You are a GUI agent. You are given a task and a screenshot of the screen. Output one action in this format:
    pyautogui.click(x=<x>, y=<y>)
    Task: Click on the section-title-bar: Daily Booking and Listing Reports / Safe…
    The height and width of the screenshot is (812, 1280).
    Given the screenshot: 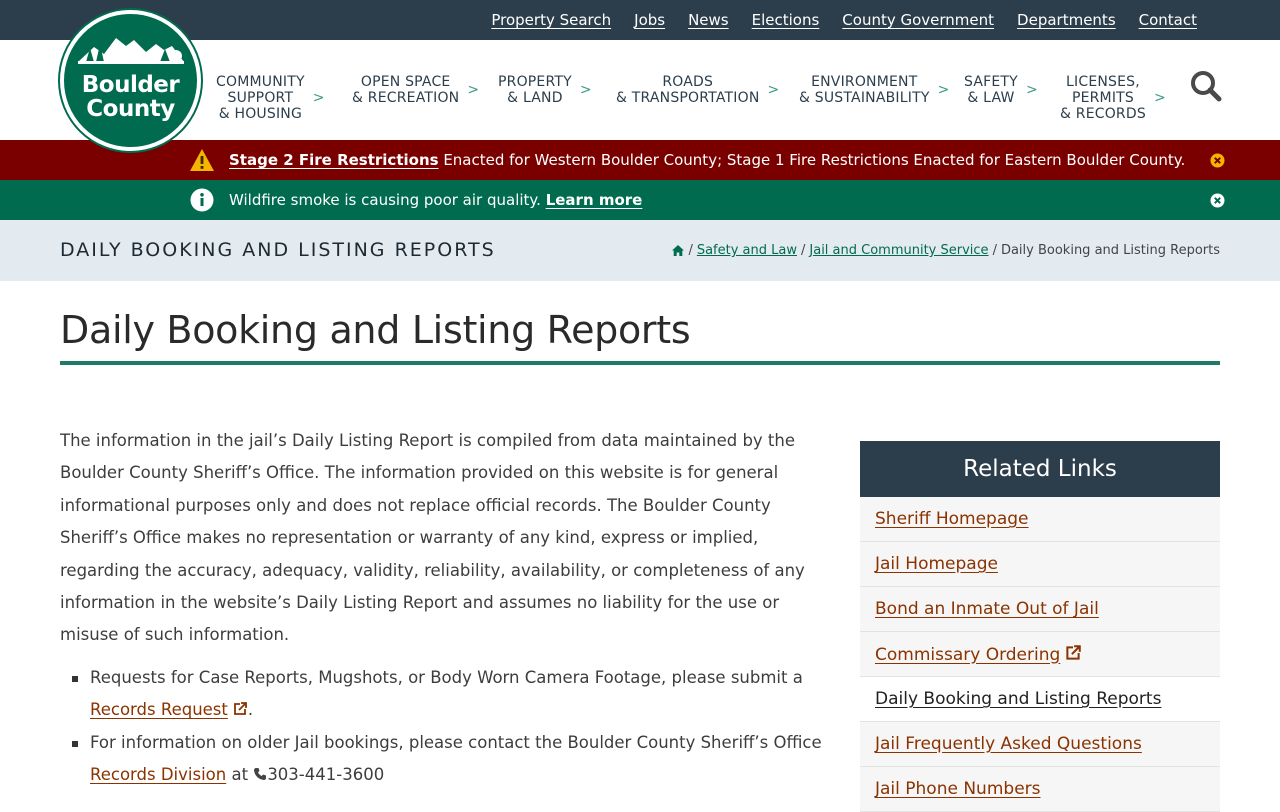 What is the action you would take?
    pyautogui.click(x=640, y=250)
    